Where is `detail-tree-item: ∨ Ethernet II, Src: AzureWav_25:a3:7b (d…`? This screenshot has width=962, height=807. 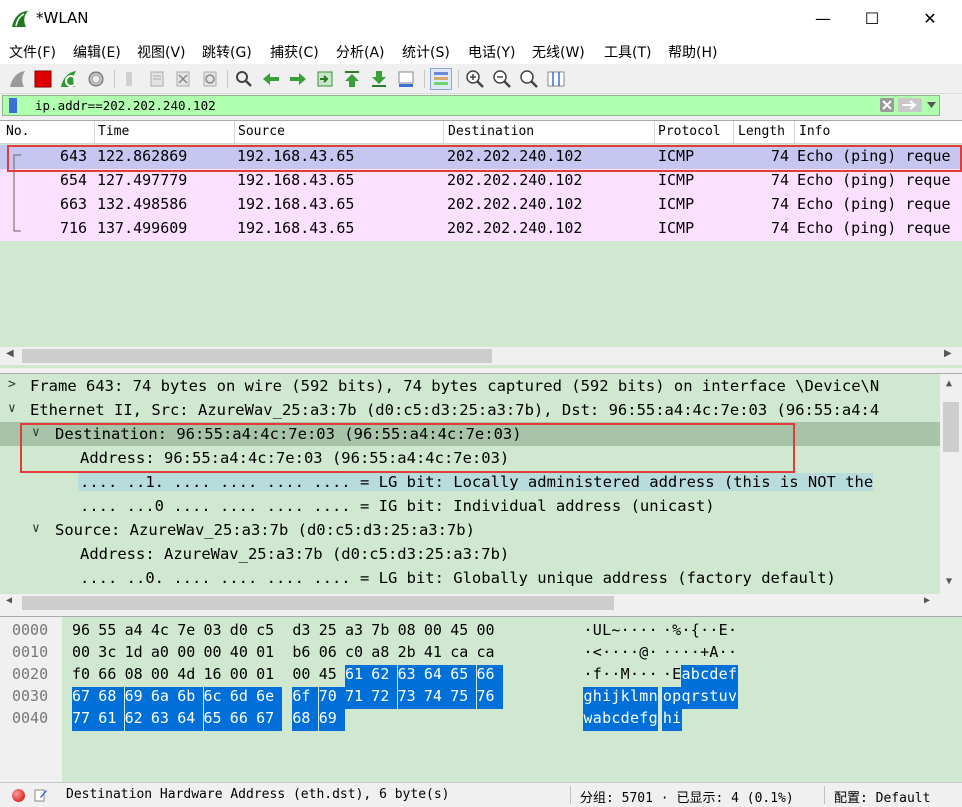 detail-tree-item: ∨ Ethernet II, Src: AzureWav_25:a3:7b (d… is located at coordinates (470, 410).